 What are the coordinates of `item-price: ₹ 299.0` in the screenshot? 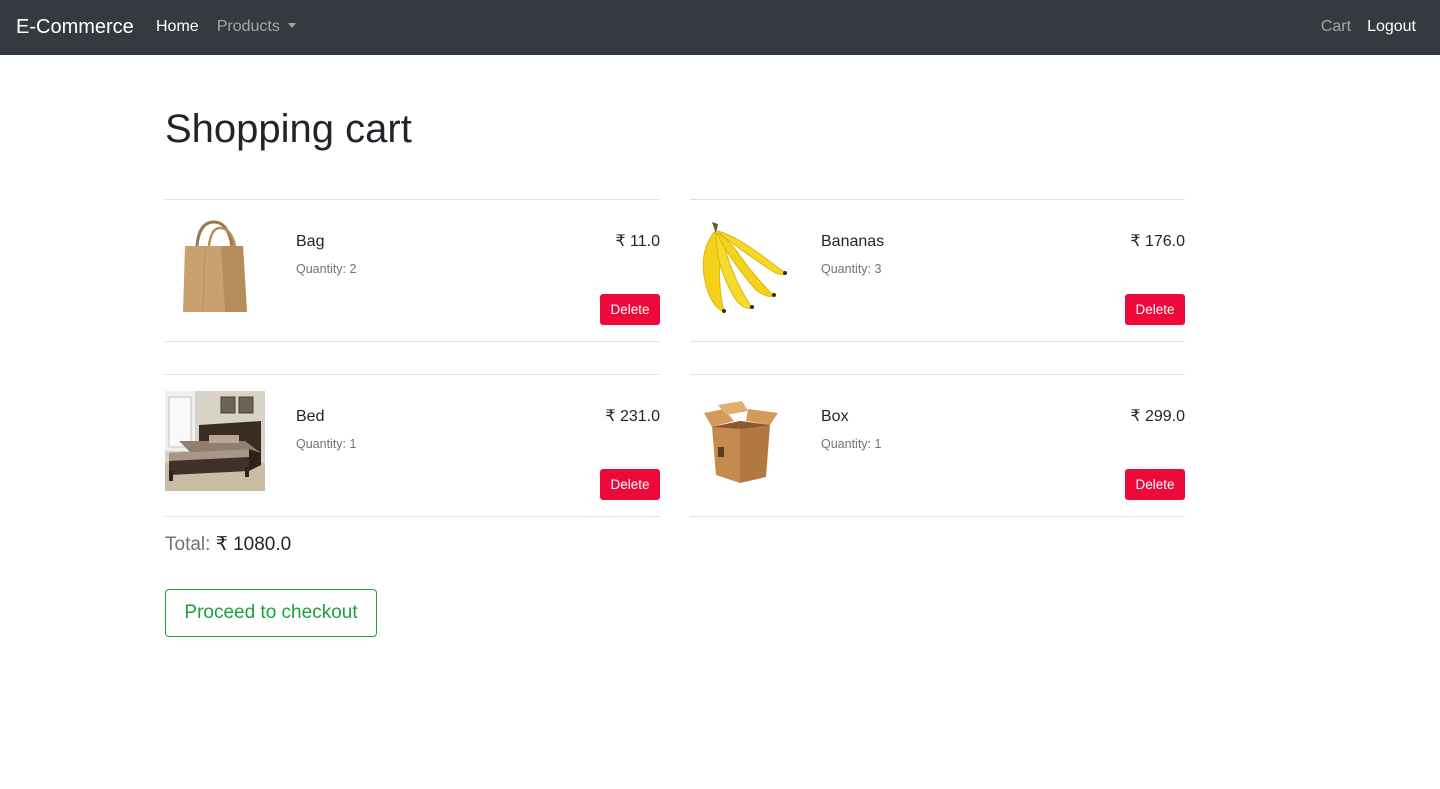 It's located at (1157, 416).